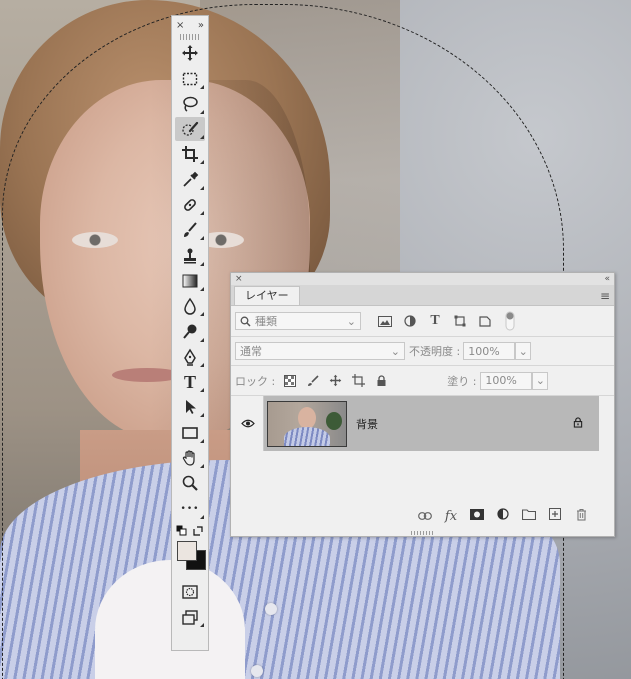  I want to click on type-tool-icon: T, so click(190, 382).